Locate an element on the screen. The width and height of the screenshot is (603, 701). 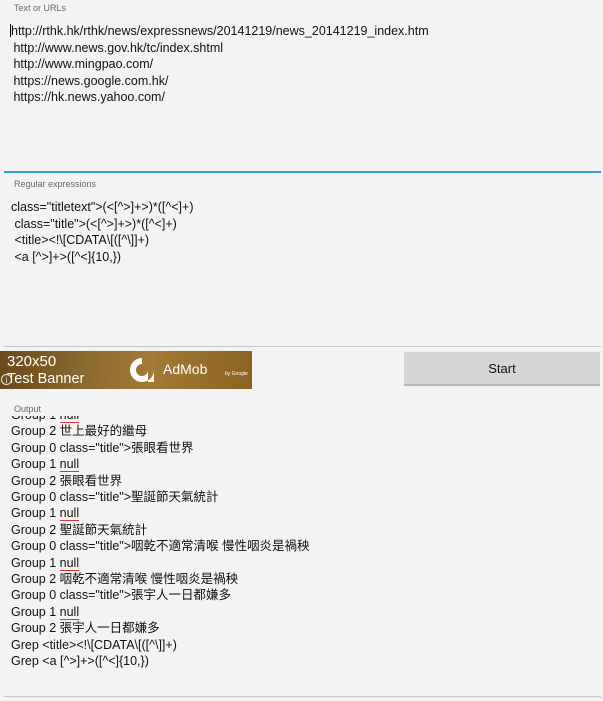
output-line-text: 張宇人一日都嫌多 is located at coordinates (109, 628).